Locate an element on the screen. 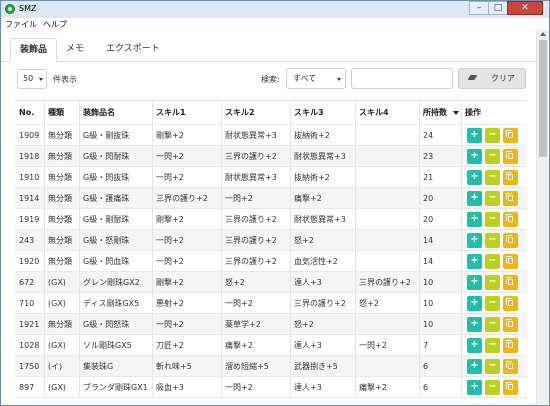 Image resolution: width=550 pixels, height=406 pixels. cell-skill3: 三界の護り+2 is located at coordinates (320, 303).